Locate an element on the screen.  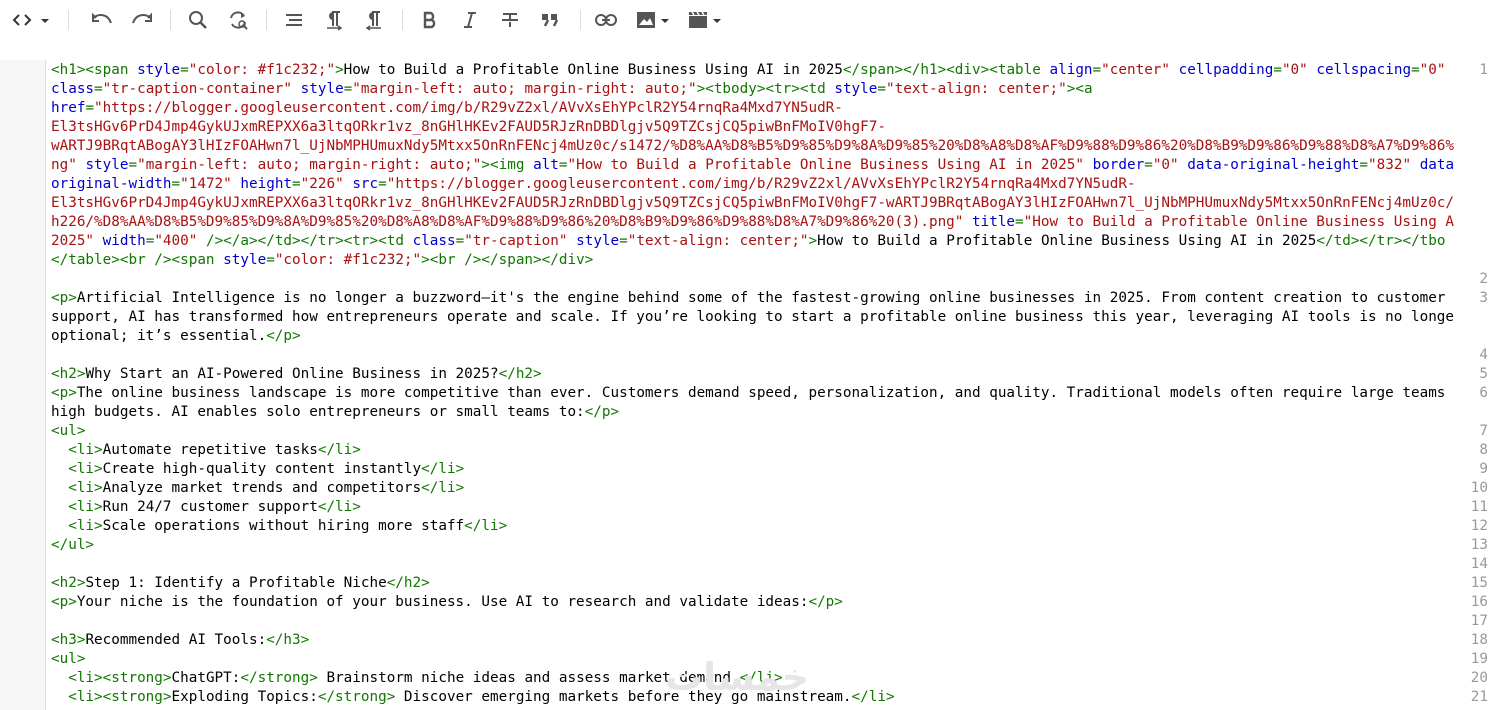
format-lines-icon is located at coordinates (294, 20).